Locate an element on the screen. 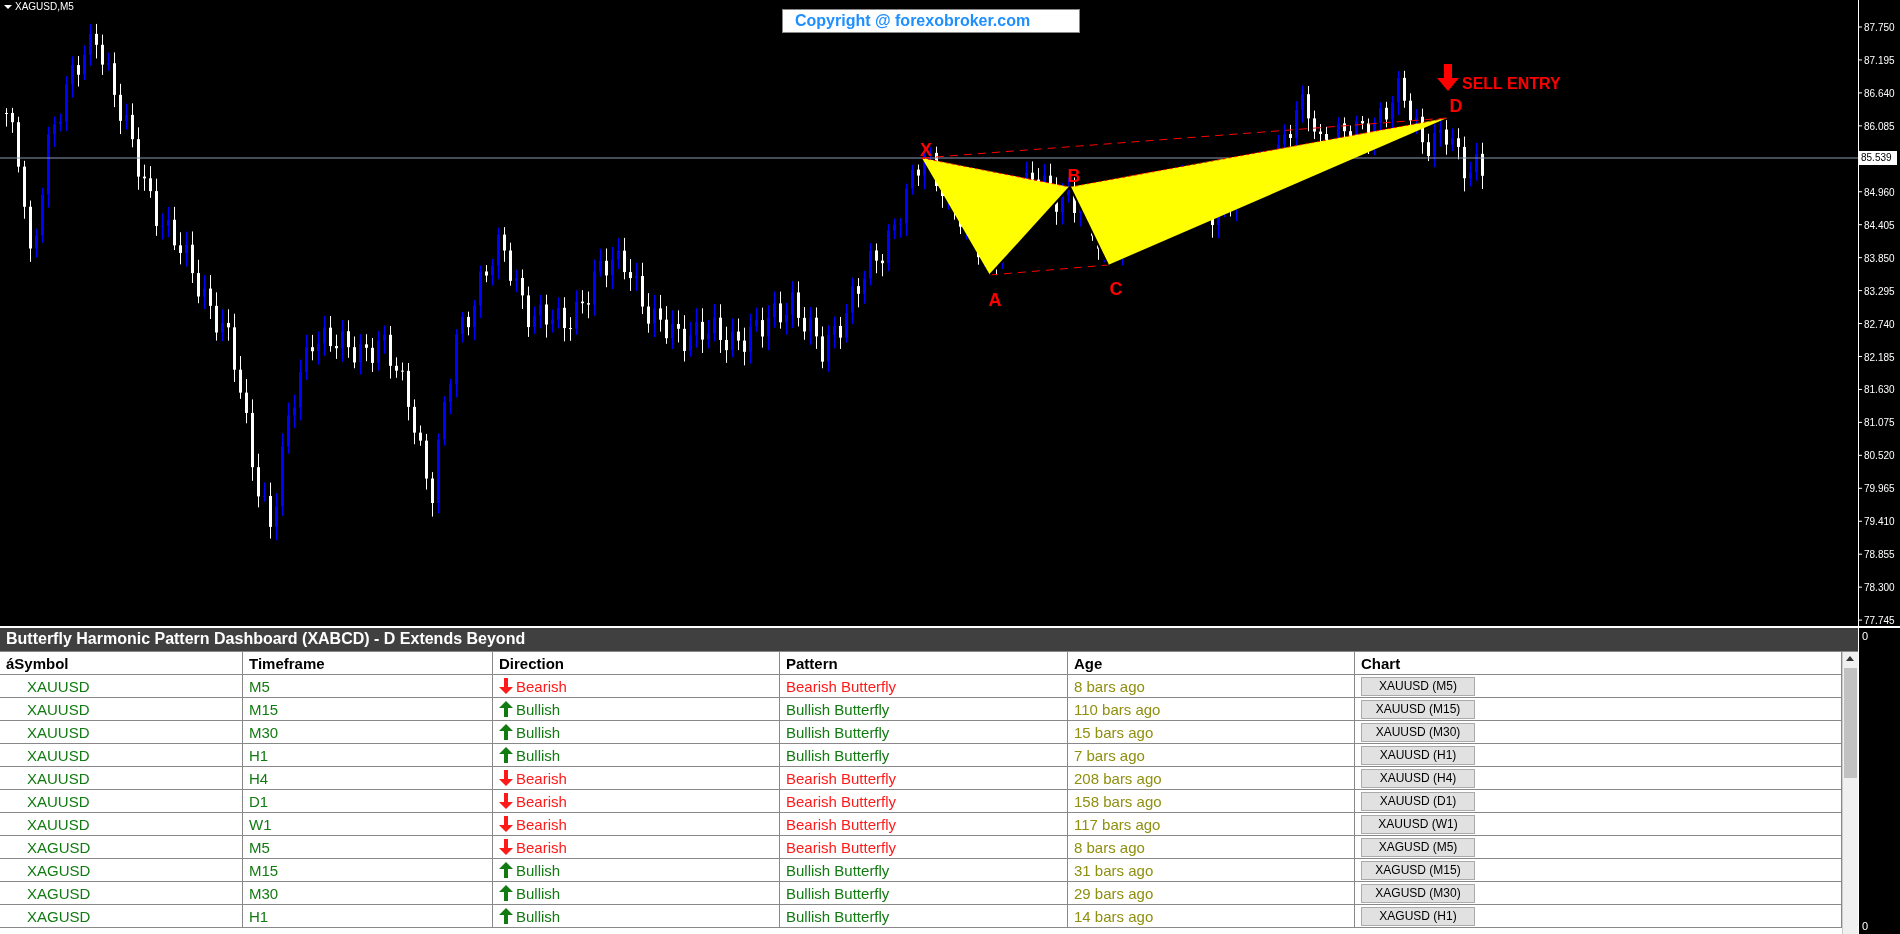 The image size is (1900, 934). table-cell: 29 bars ago is located at coordinates (1211, 893).